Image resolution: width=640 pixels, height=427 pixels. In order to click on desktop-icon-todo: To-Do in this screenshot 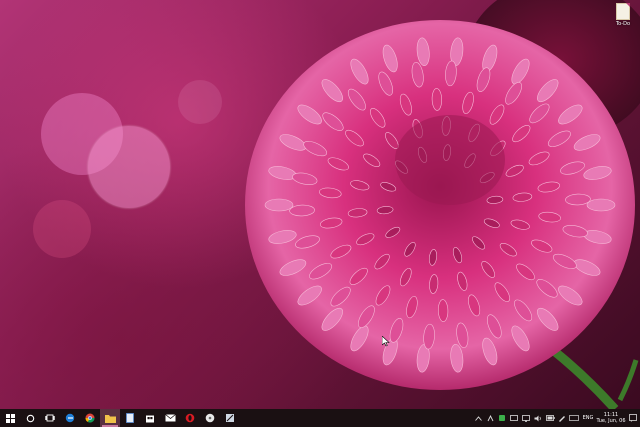, I will do `click(623, 18)`.